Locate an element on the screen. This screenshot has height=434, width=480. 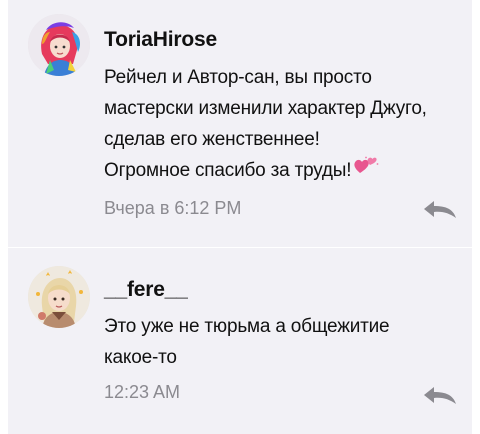
comment-line: Это уже не тюрьма а общежитие is located at coordinates (247, 326).